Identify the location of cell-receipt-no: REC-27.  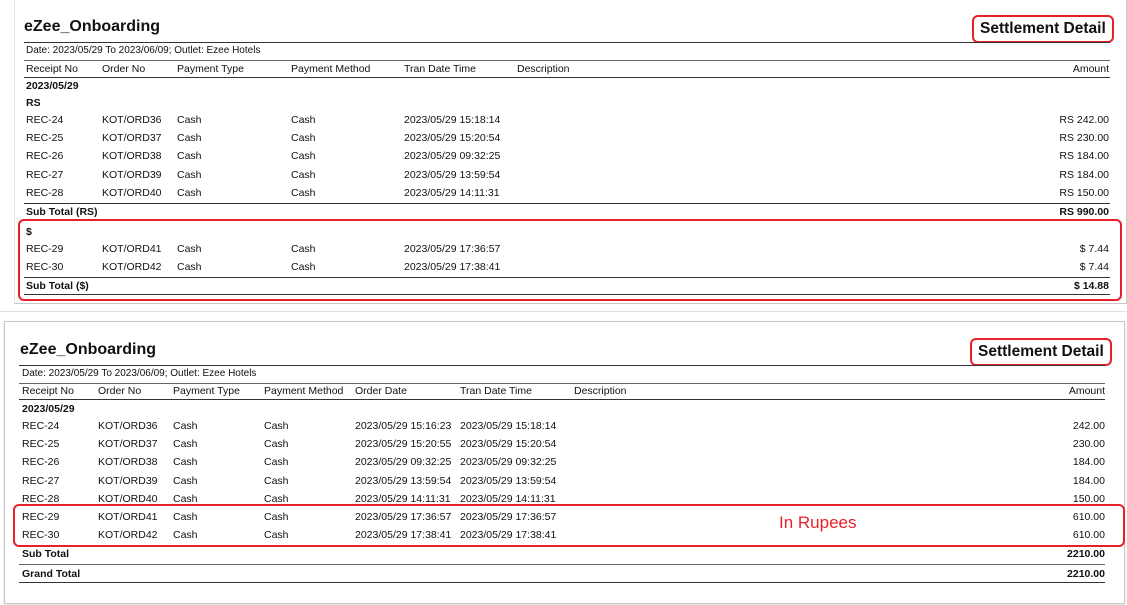
(41, 480).